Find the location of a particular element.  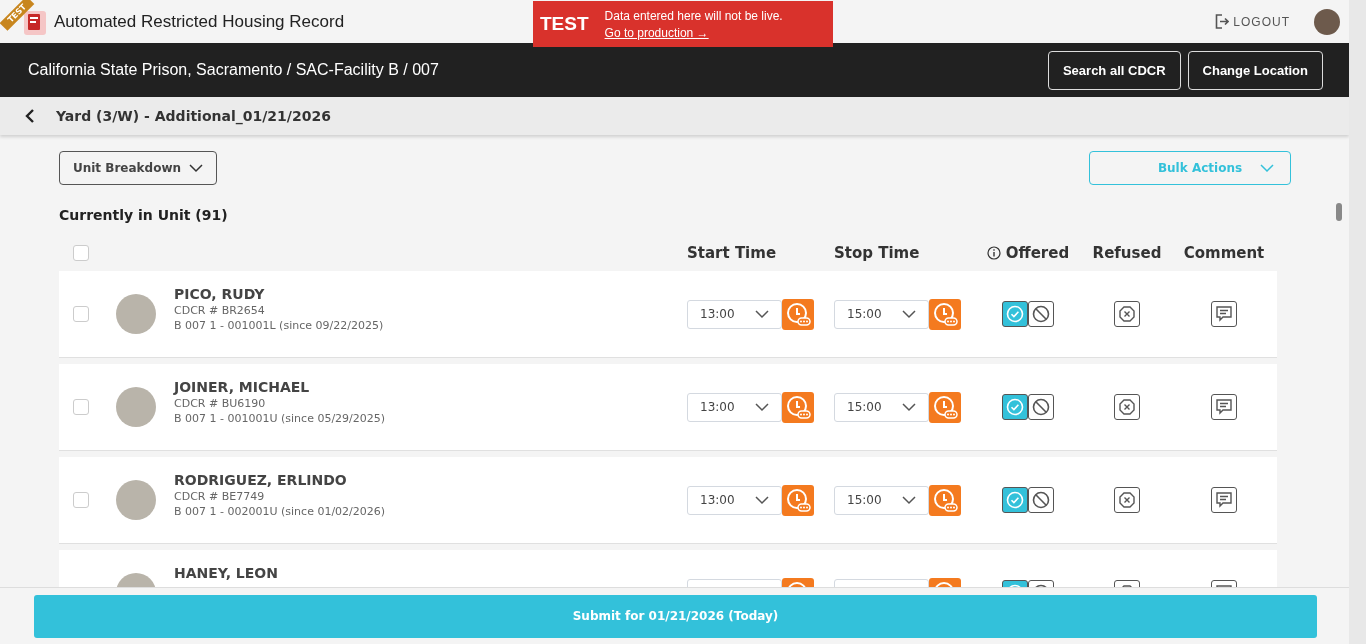

column-header: Start Time is located at coordinates (732, 253).